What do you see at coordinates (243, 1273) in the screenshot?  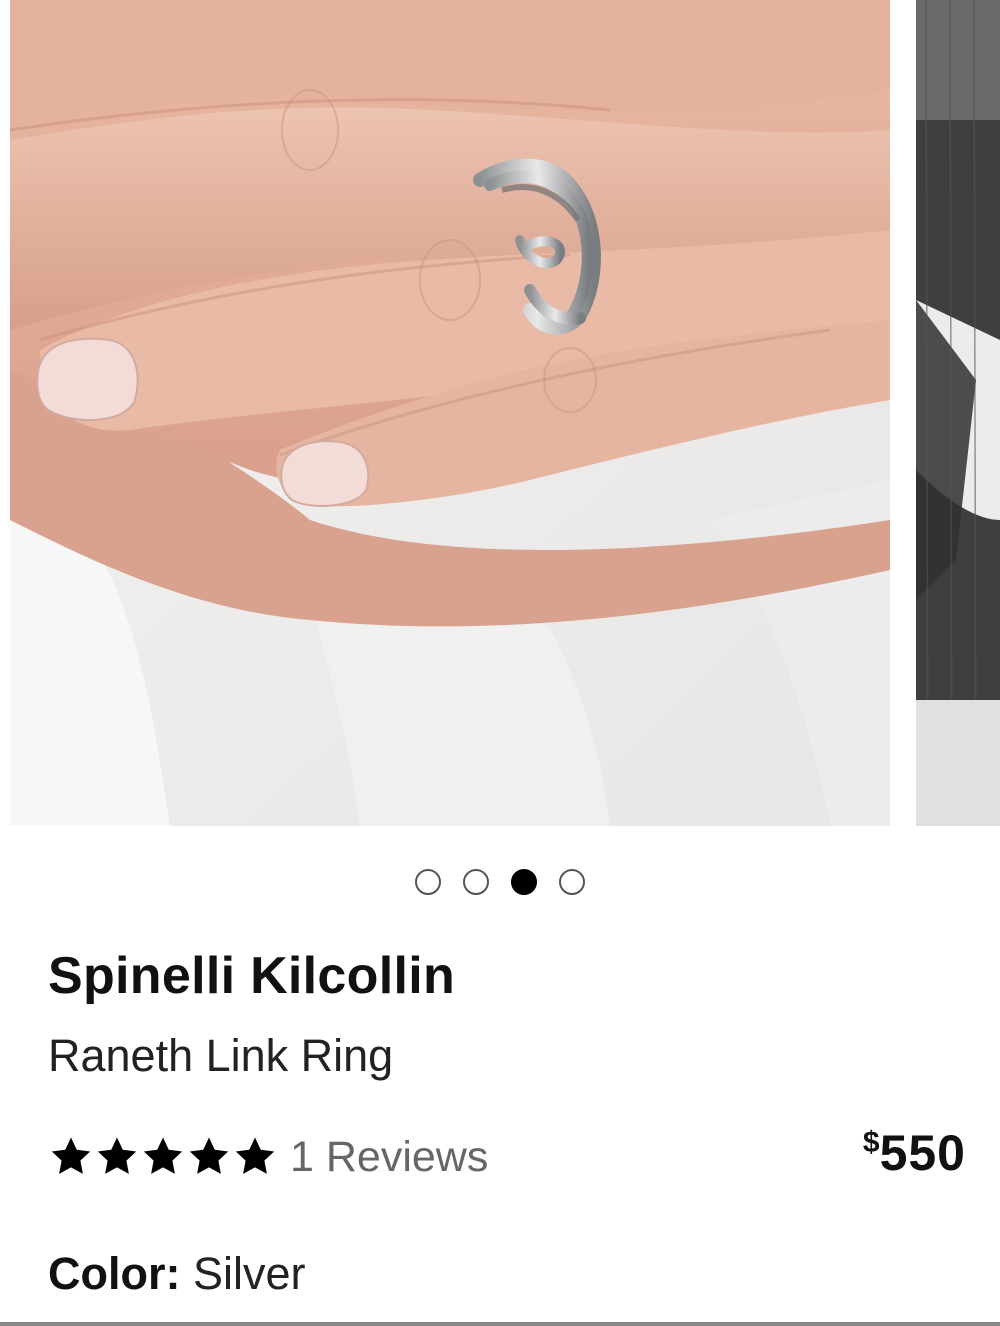 I see `color-value: Silver` at bounding box center [243, 1273].